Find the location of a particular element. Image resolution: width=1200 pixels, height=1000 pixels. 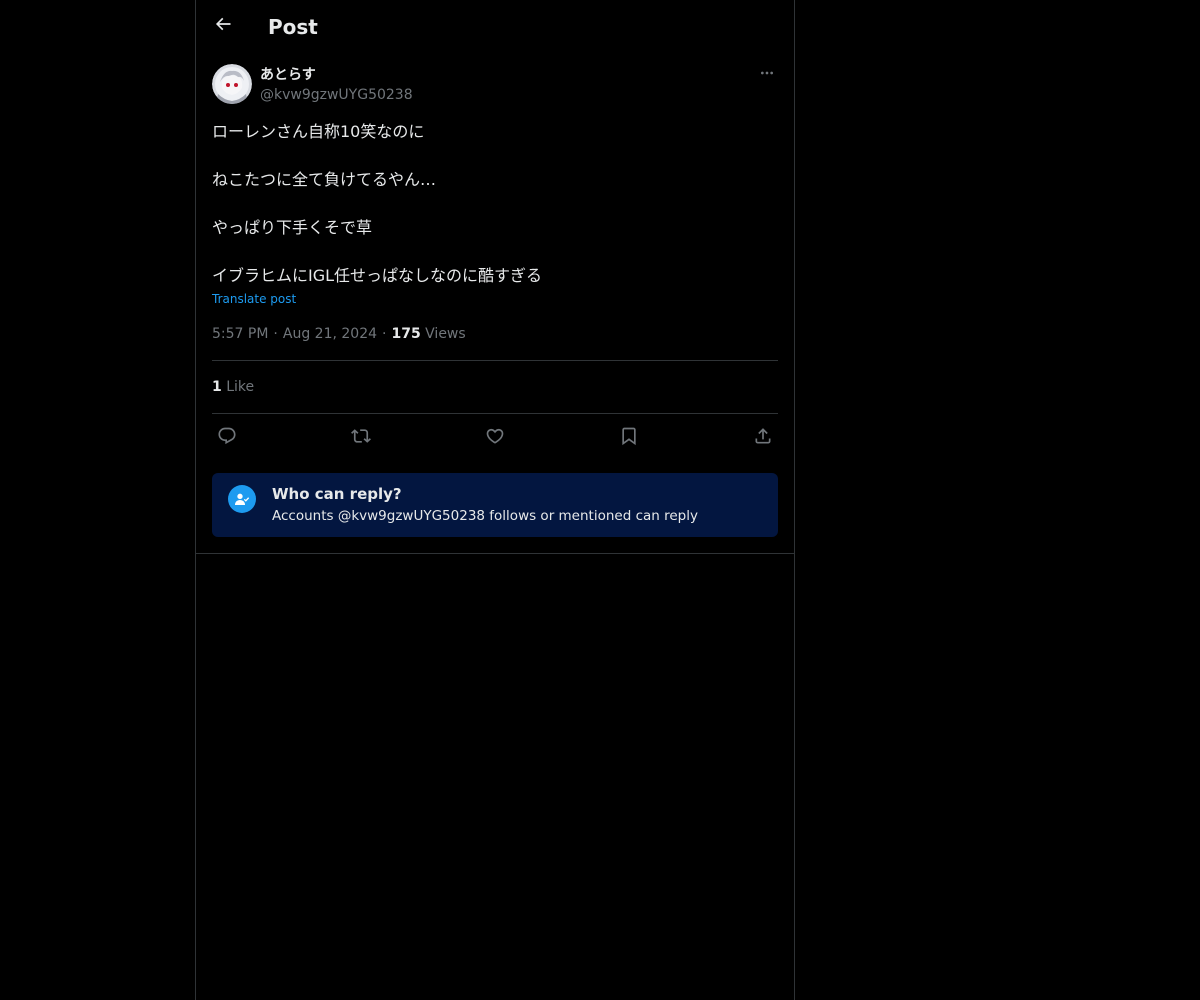

author-handle: @kvw9gzwUYG50238 is located at coordinates (336, 95).